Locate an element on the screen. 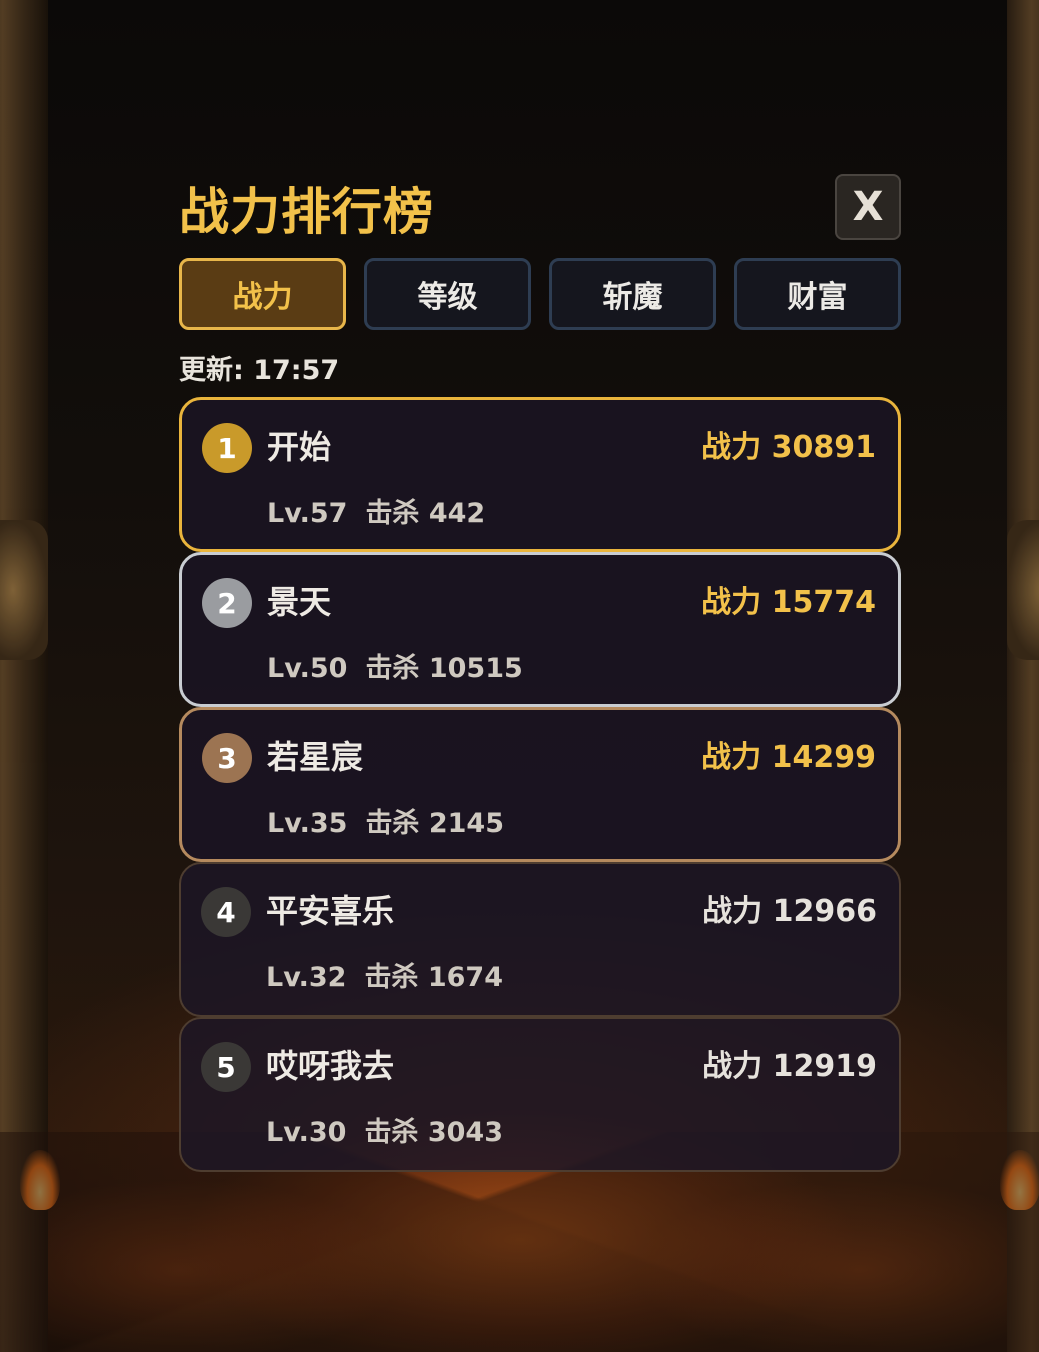 This screenshot has height=1352, width=1039. player-stats: Lv.35 击杀 2145 is located at coordinates (385, 824).